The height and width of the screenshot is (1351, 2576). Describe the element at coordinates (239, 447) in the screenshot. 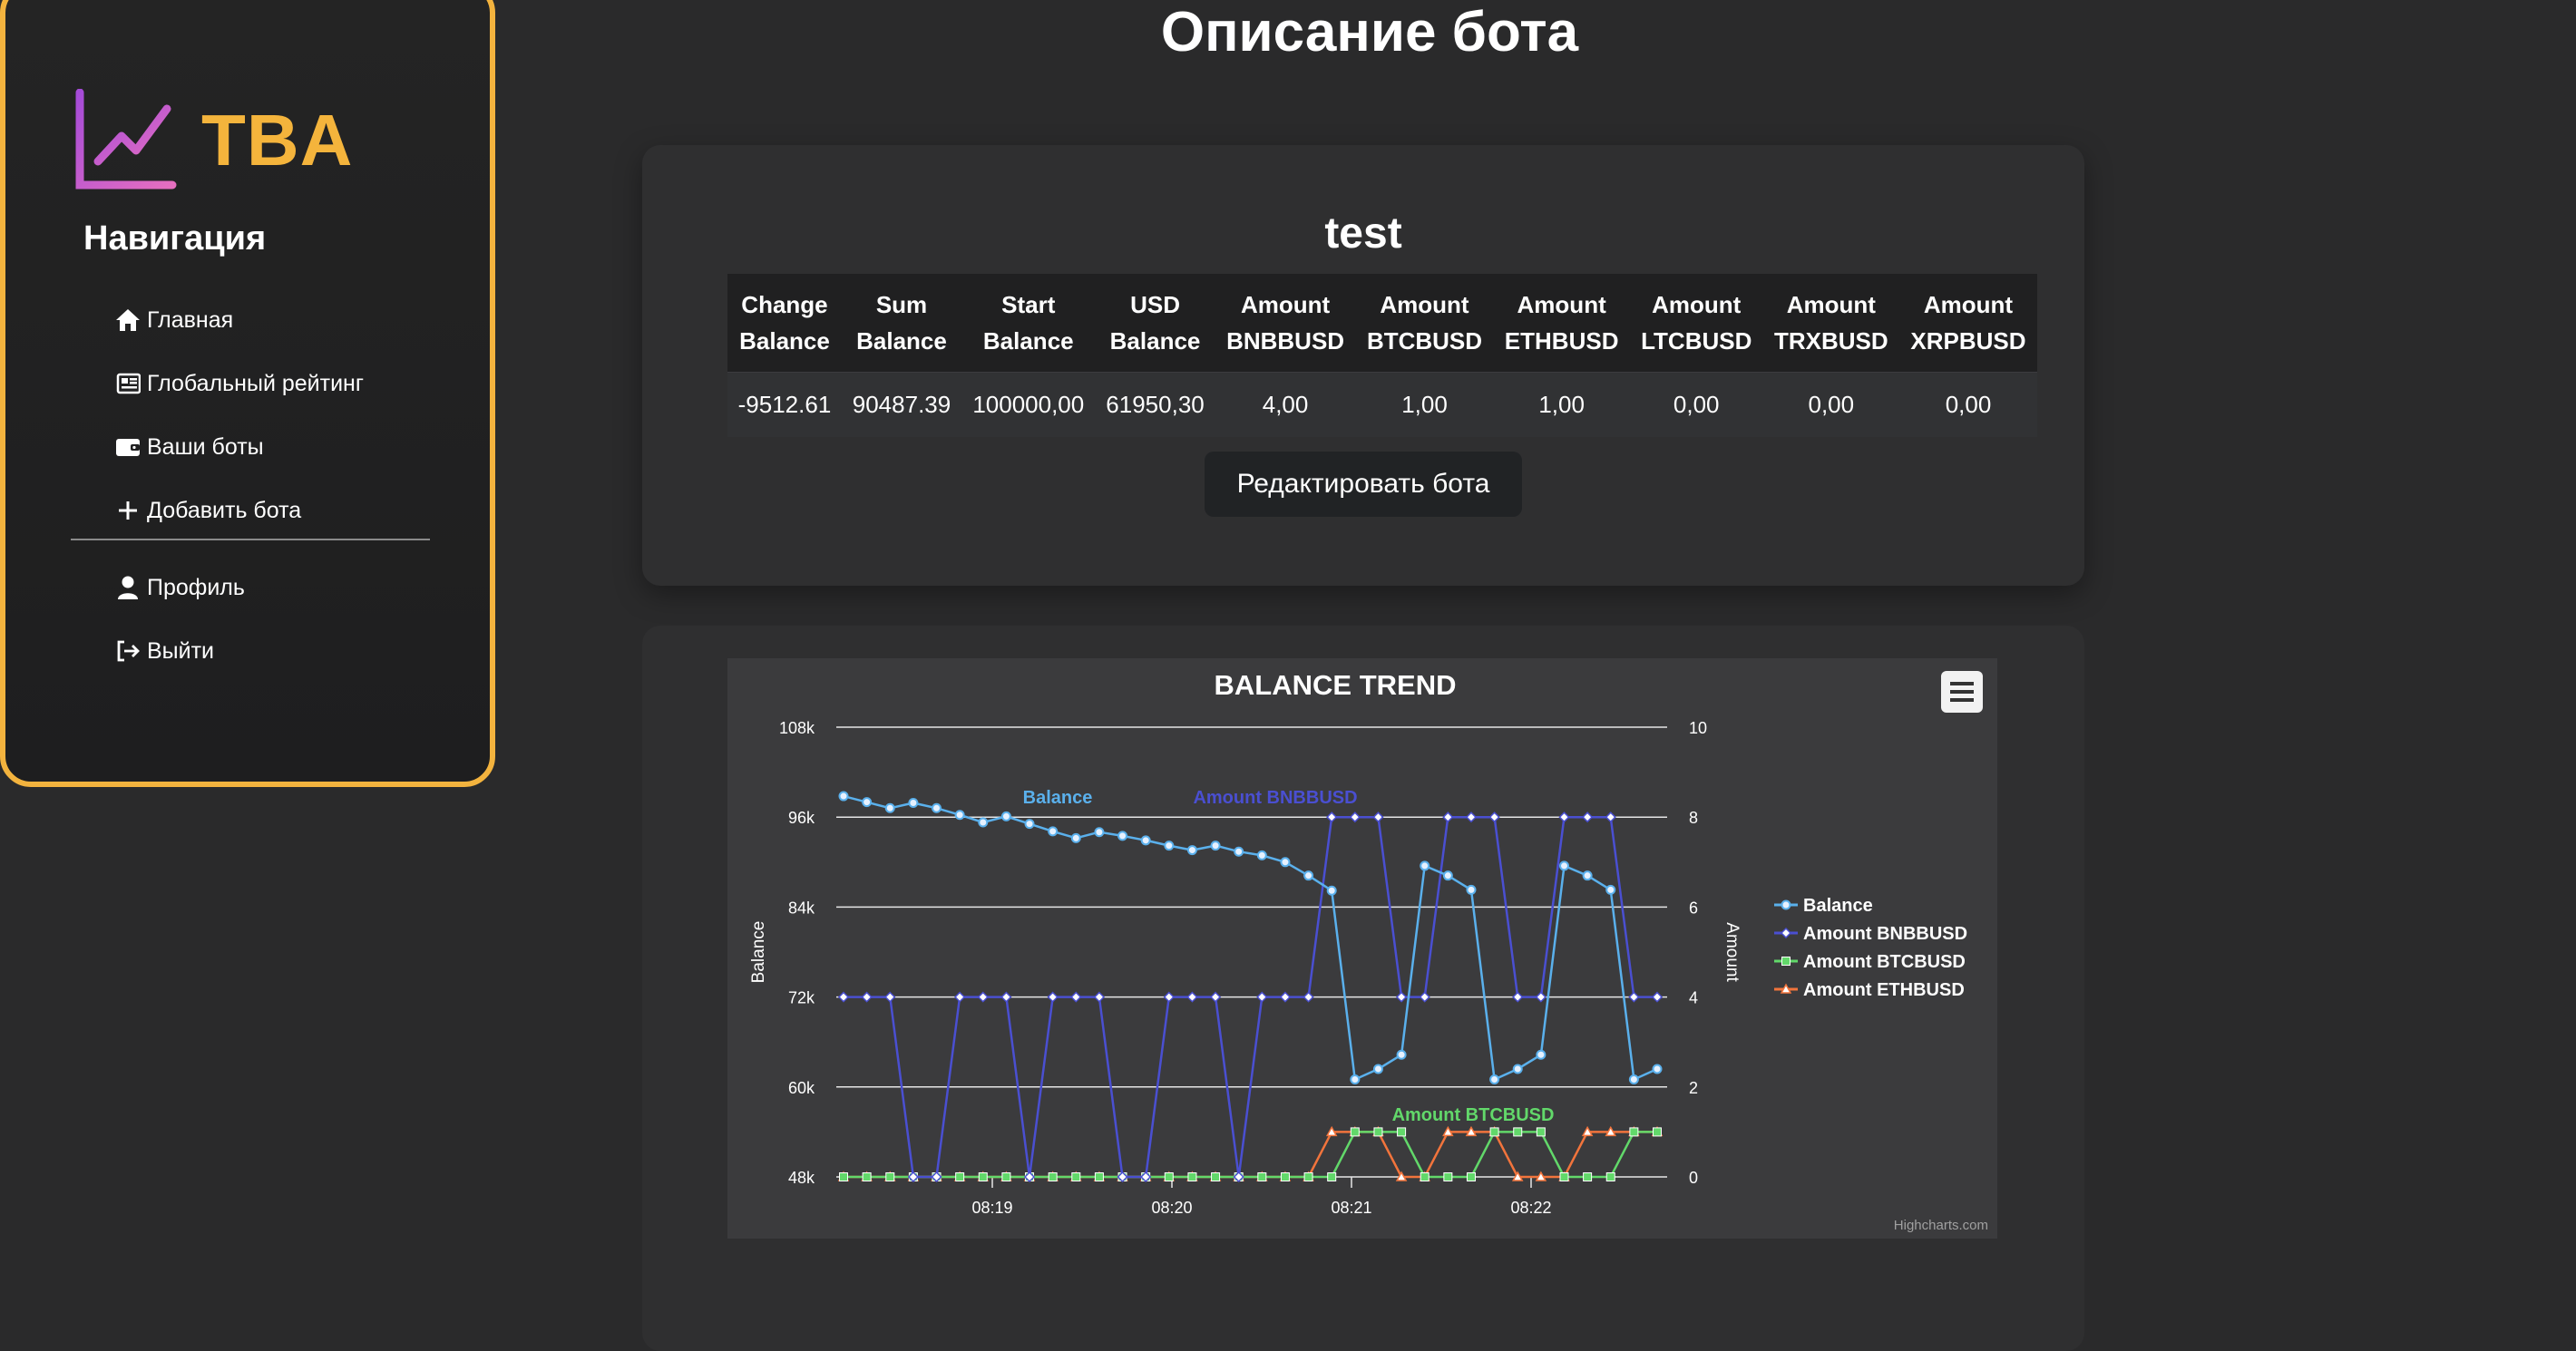

I see `nav-item-your-bots: Ваши боты` at that location.